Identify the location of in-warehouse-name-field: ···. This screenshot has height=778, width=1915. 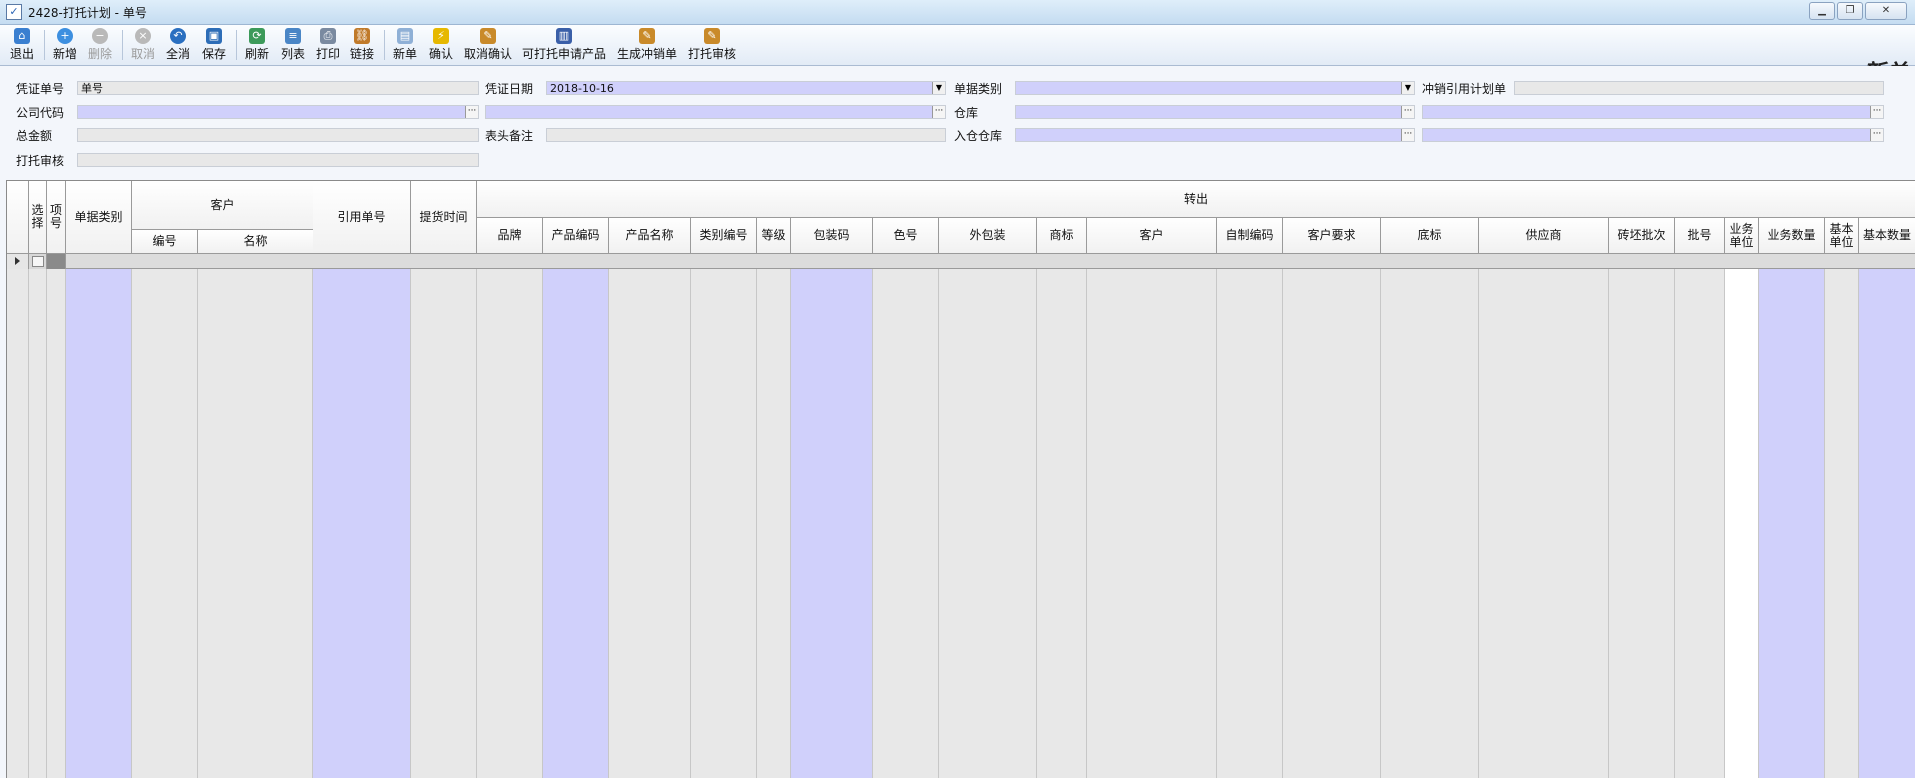
(1653, 135).